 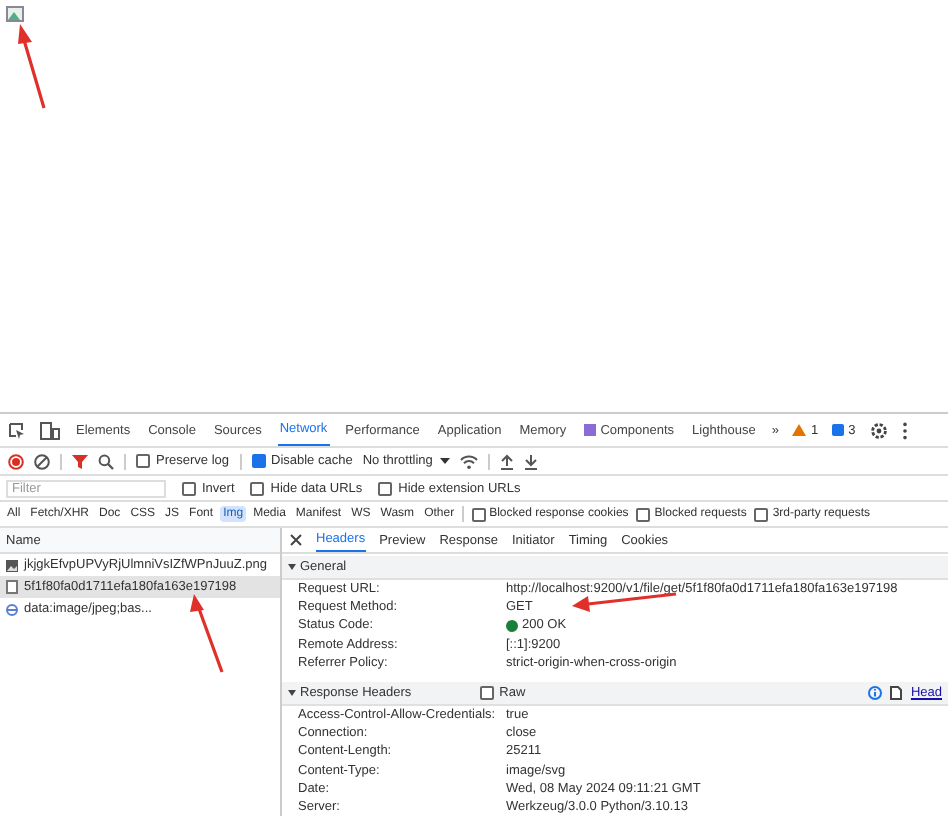 I want to click on data-url-icon, so click(x=12, y=609).